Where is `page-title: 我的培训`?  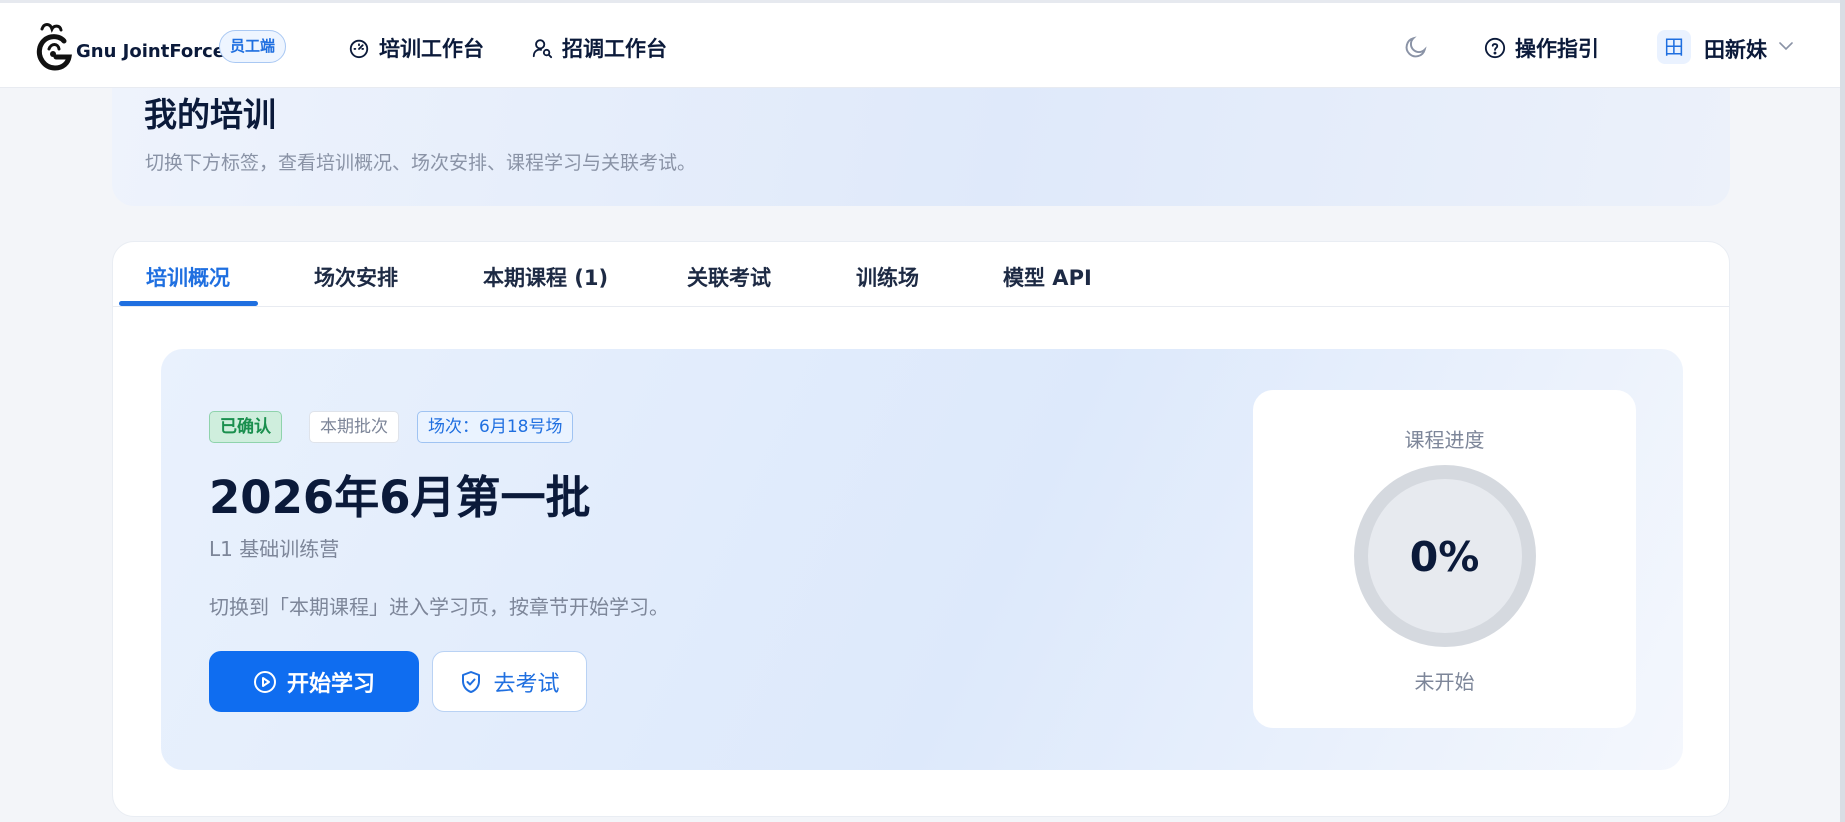 page-title: 我的培训 is located at coordinates (210, 114).